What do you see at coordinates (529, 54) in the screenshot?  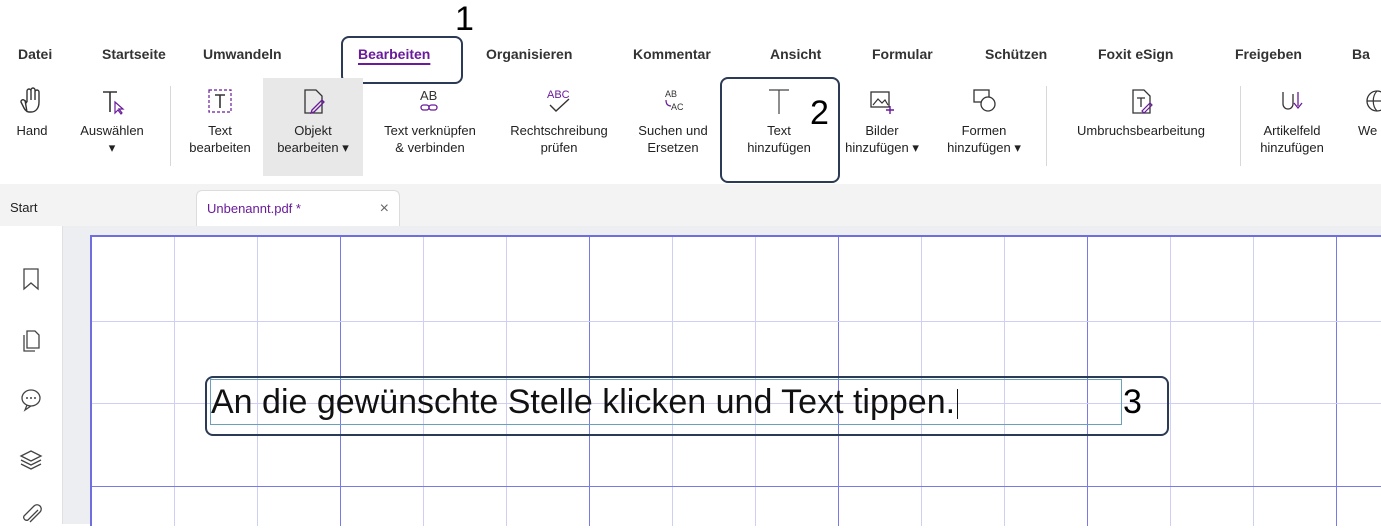 I see `menu-organisieren: Organisieren` at bounding box center [529, 54].